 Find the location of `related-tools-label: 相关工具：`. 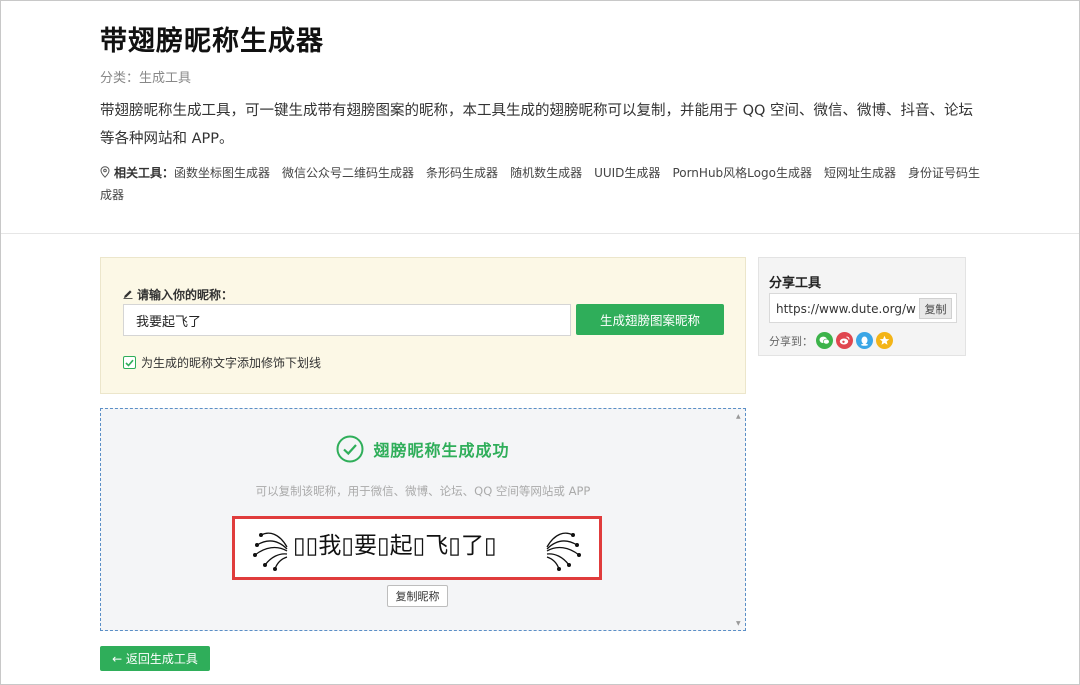

related-tools-label: 相关工具： is located at coordinates (144, 173).